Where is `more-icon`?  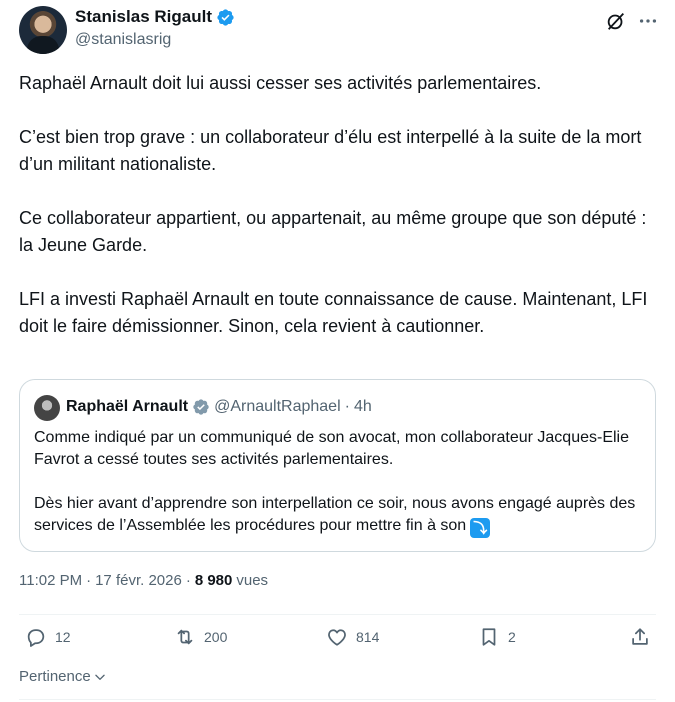 more-icon is located at coordinates (648, 21).